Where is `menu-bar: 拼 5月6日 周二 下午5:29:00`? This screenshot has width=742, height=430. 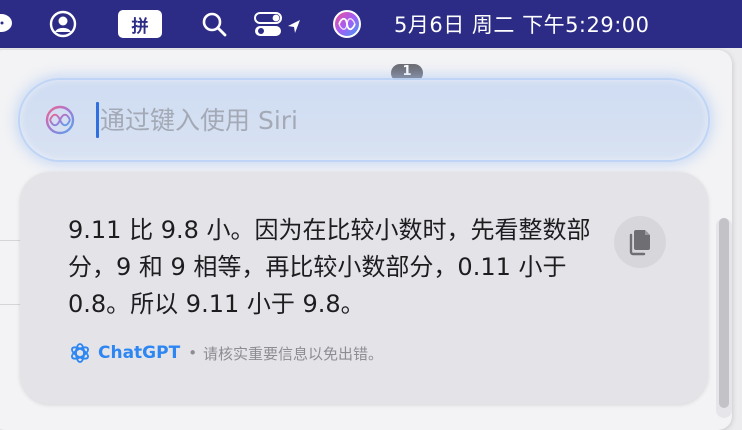 menu-bar: 拼 5月6日 周二 下午5:29:00 is located at coordinates (371, 24).